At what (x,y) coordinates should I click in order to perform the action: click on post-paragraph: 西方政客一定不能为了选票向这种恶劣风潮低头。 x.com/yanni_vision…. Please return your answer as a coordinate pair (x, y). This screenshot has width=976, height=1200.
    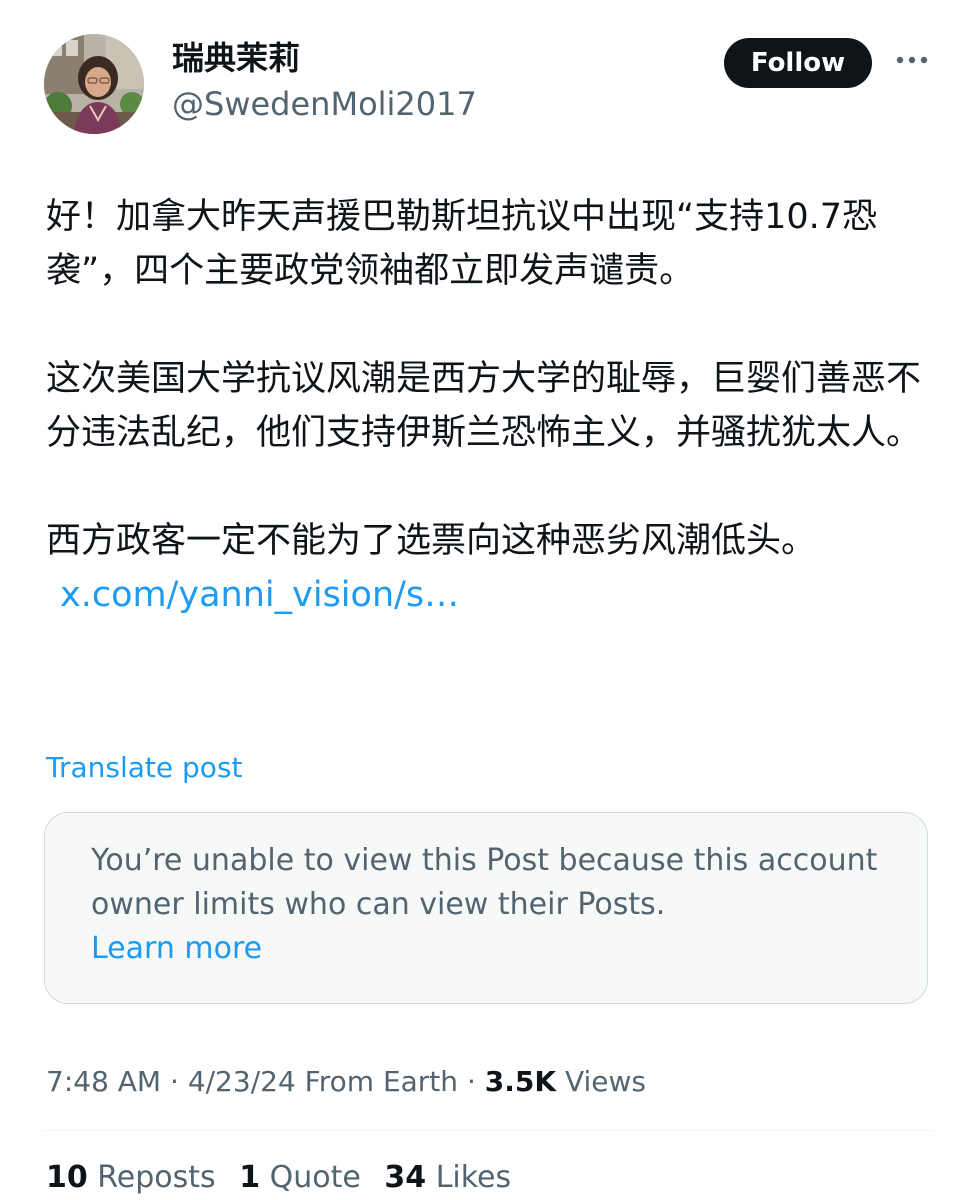
    Looking at the image, I should click on (486, 568).